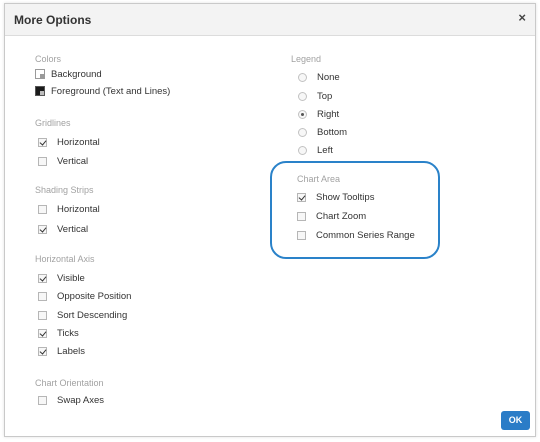 The width and height of the screenshot is (540, 442). What do you see at coordinates (325, 96) in the screenshot?
I see `legend-top-label: Top` at bounding box center [325, 96].